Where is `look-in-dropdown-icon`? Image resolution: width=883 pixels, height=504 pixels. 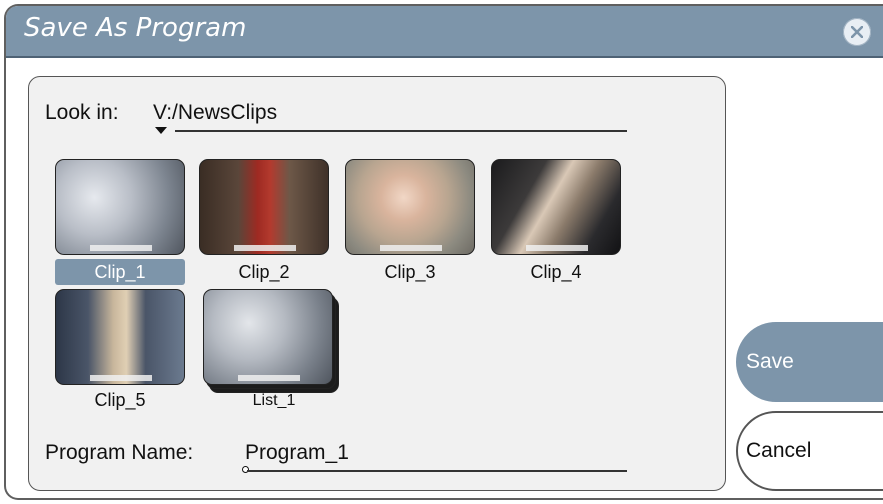 look-in-dropdown-icon is located at coordinates (161, 130).